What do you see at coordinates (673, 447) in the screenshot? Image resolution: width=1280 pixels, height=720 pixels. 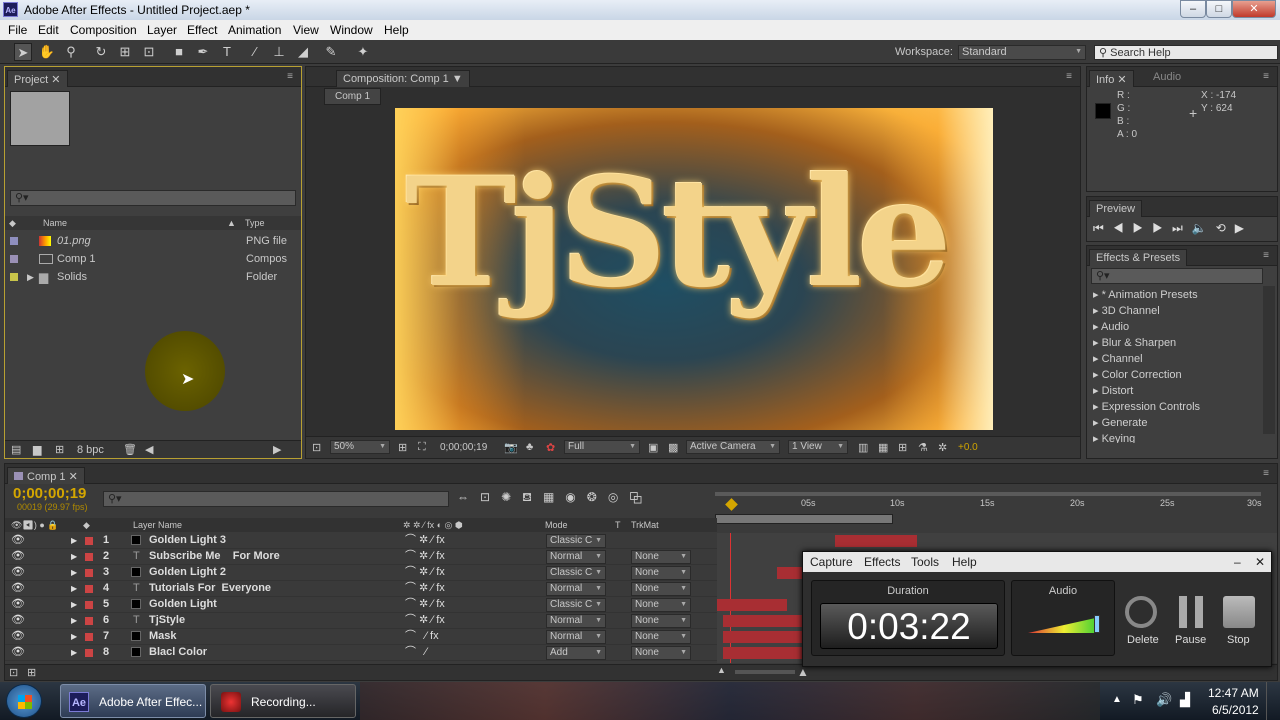 I see `transparency-grid-icon: ▩` at bounding box center [673, 447].